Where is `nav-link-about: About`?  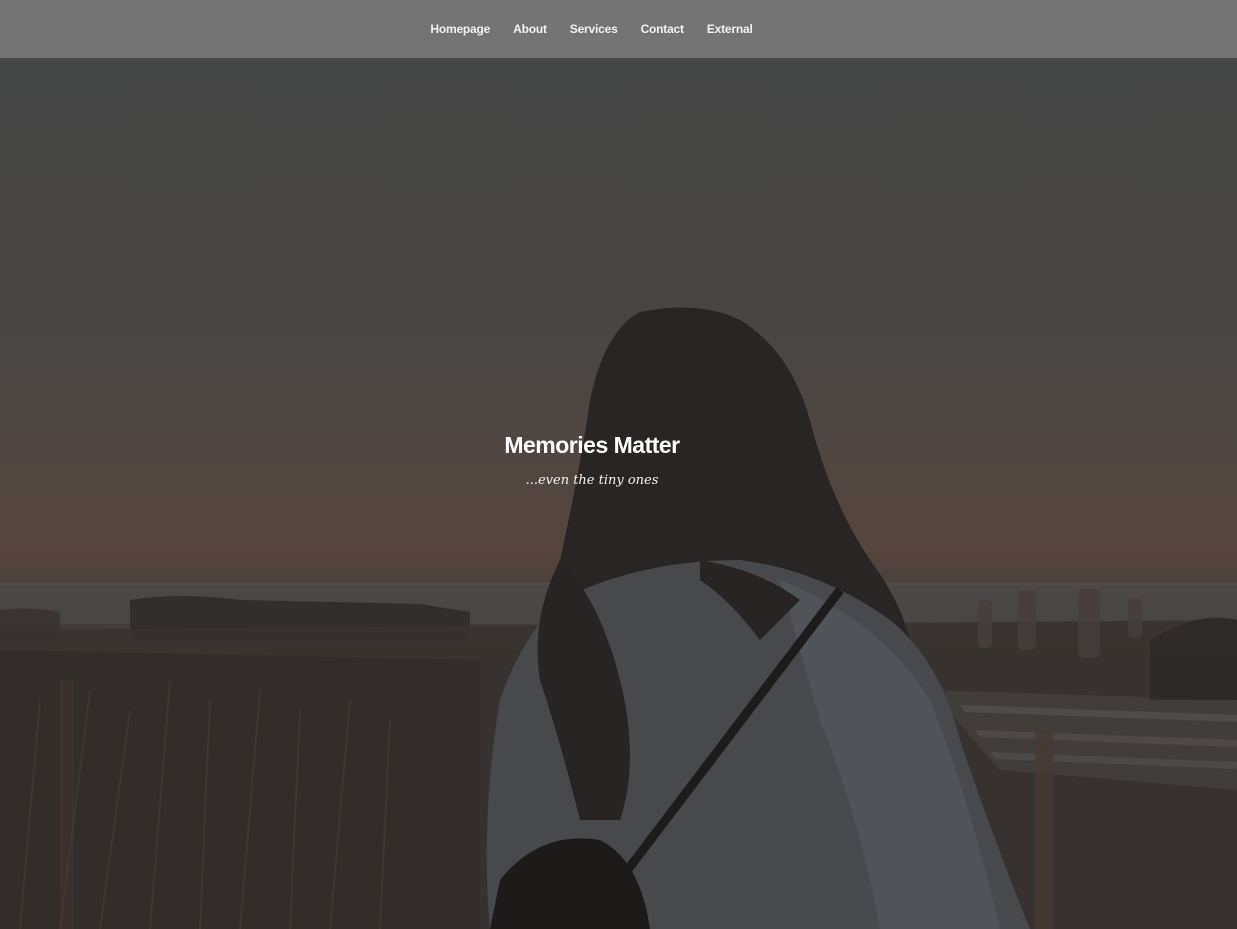
nav-link-about: About is located at coordinates (530, 29).